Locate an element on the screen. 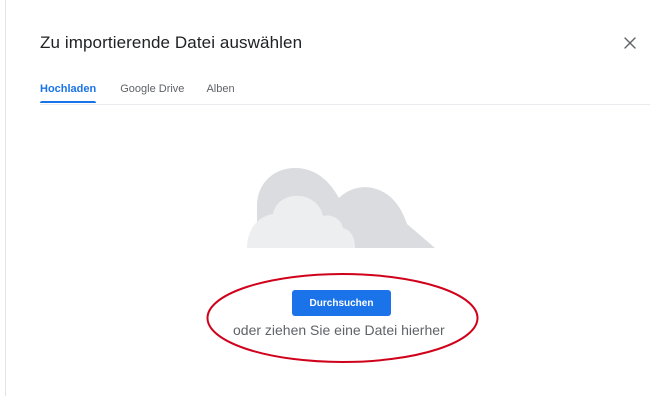 This screenshot has height=396, width=650. cloud-icon is located at coordinates (341, 208).